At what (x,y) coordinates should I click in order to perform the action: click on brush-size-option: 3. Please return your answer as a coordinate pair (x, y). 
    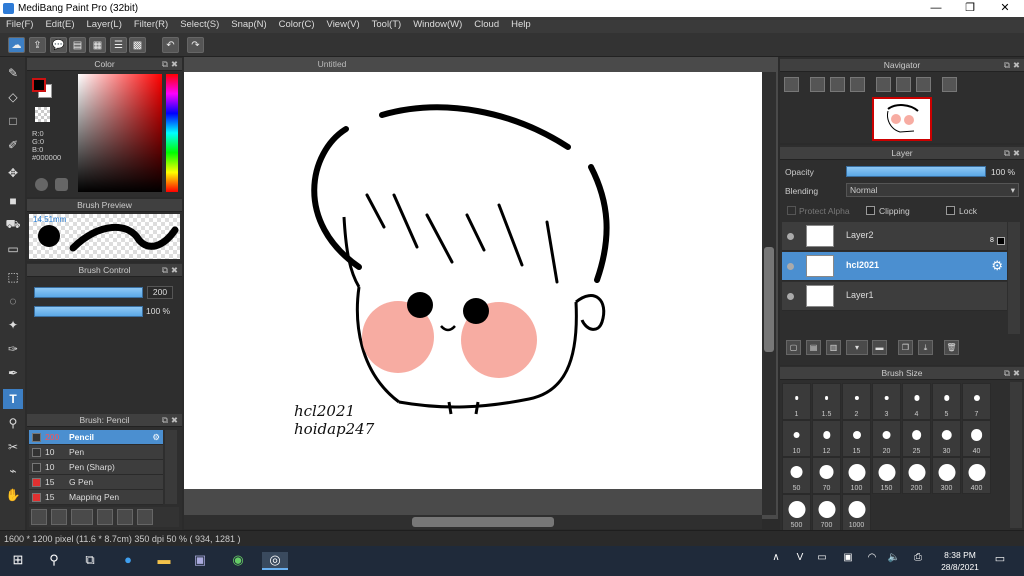
    Looking at the image, I should click on (886, 401).